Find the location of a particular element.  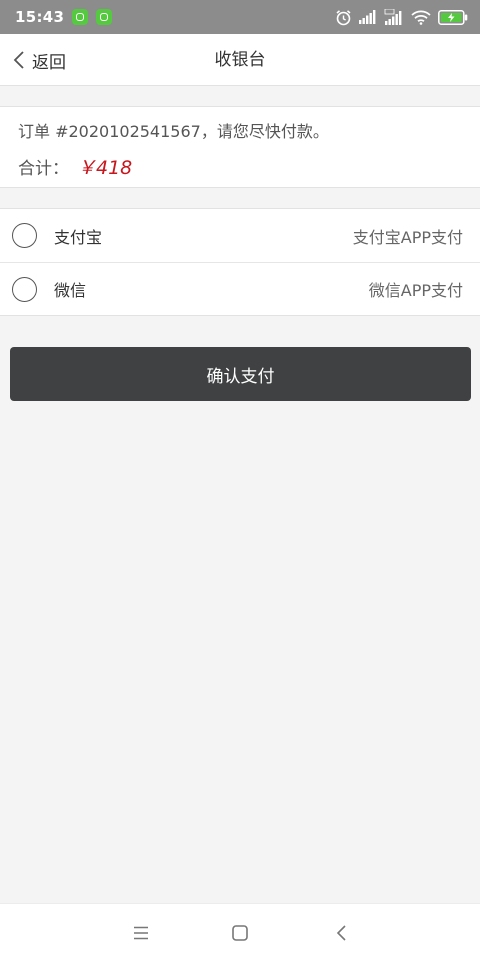

total-label: 合计： is located at coordinates (43, 169).